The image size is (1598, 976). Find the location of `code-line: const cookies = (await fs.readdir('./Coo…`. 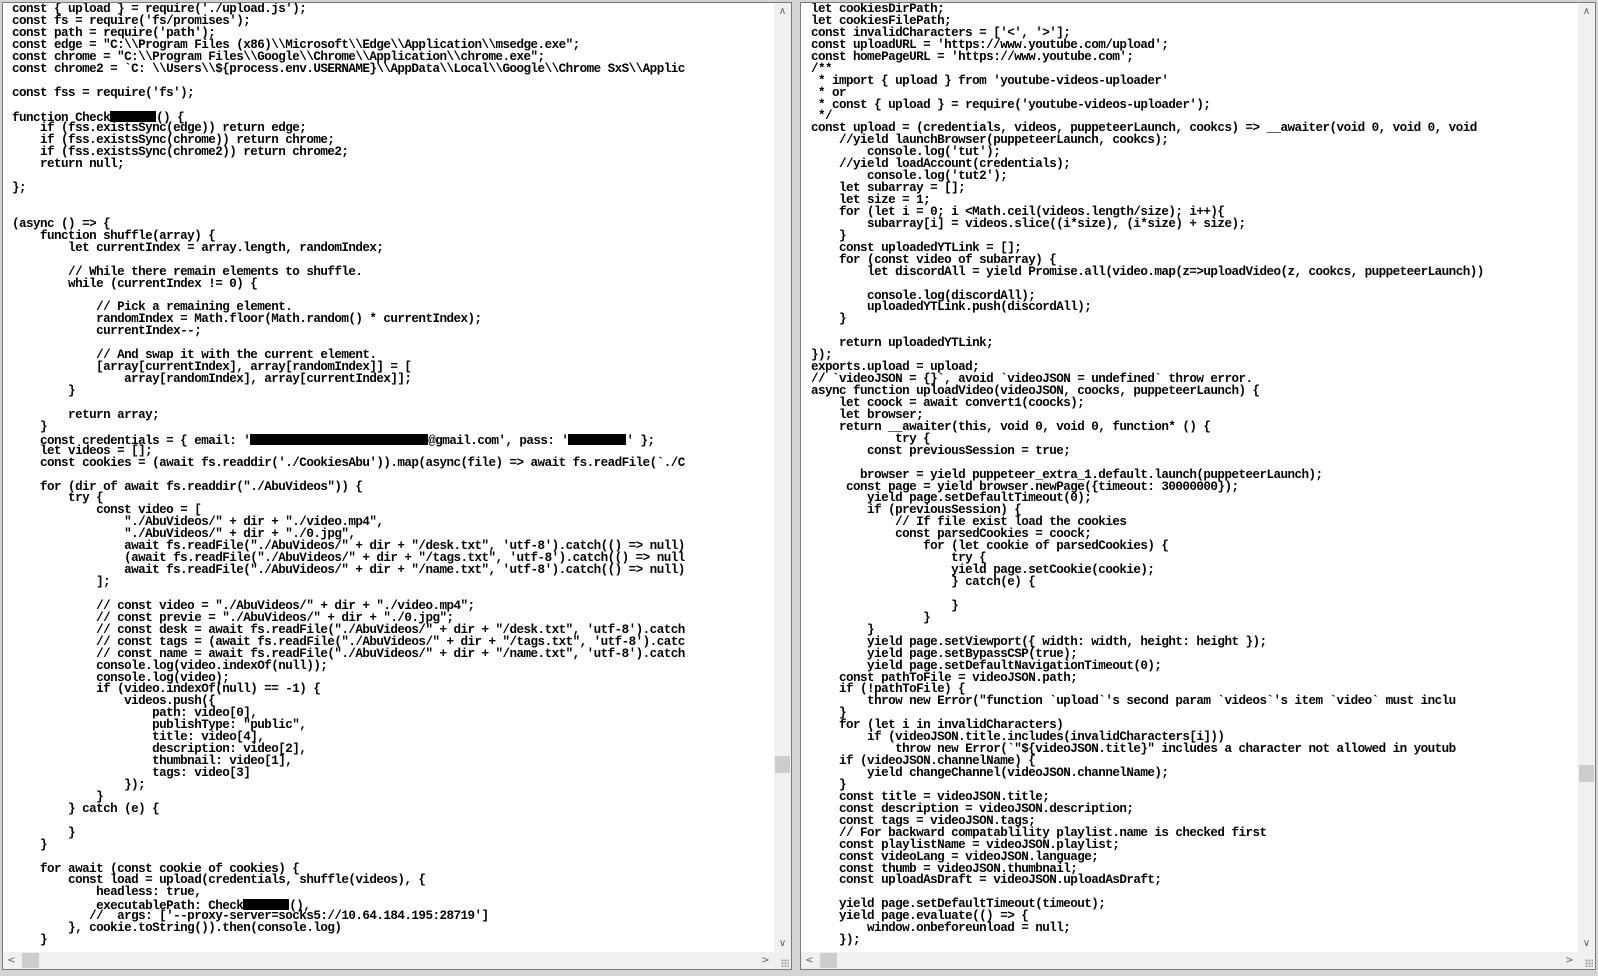

code-line: const cookies = (await fs.readdir('./Coo… is located at coordinates (348, 462).